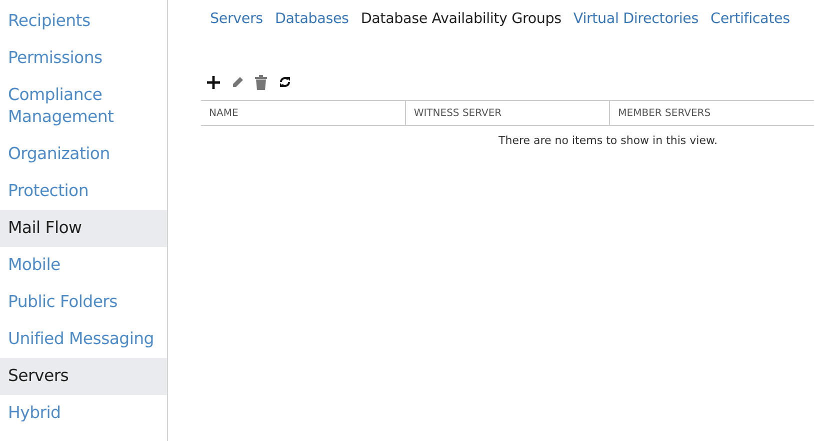  Describe the element at coordinates (83, 191) in the screenshot. I see `nav-item: Protection` at that location.